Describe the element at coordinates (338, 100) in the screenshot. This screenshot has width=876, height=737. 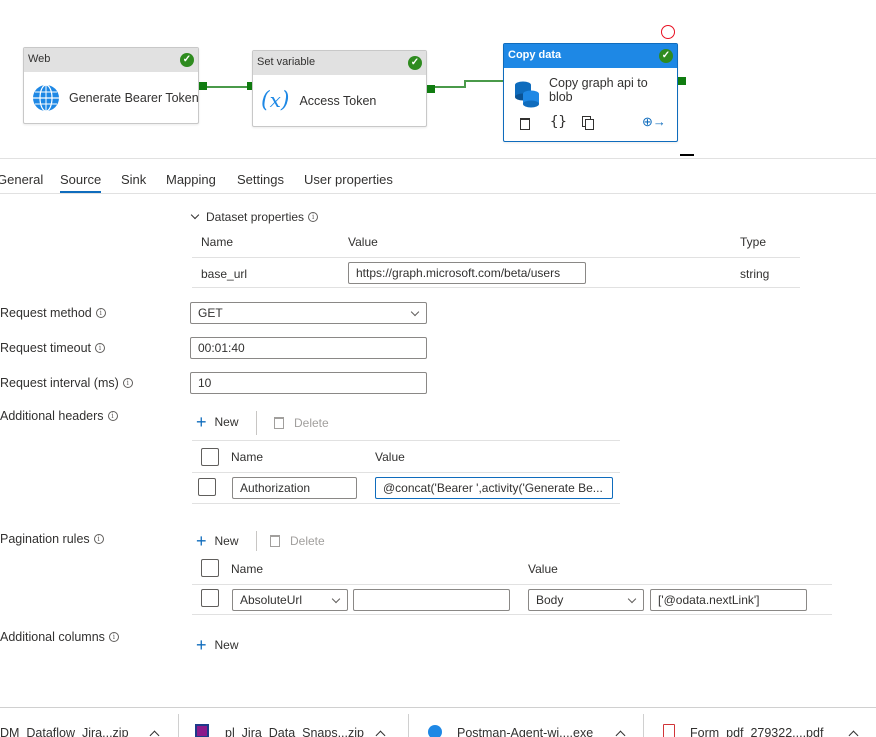
I see `node-title: Access Token` at that location.